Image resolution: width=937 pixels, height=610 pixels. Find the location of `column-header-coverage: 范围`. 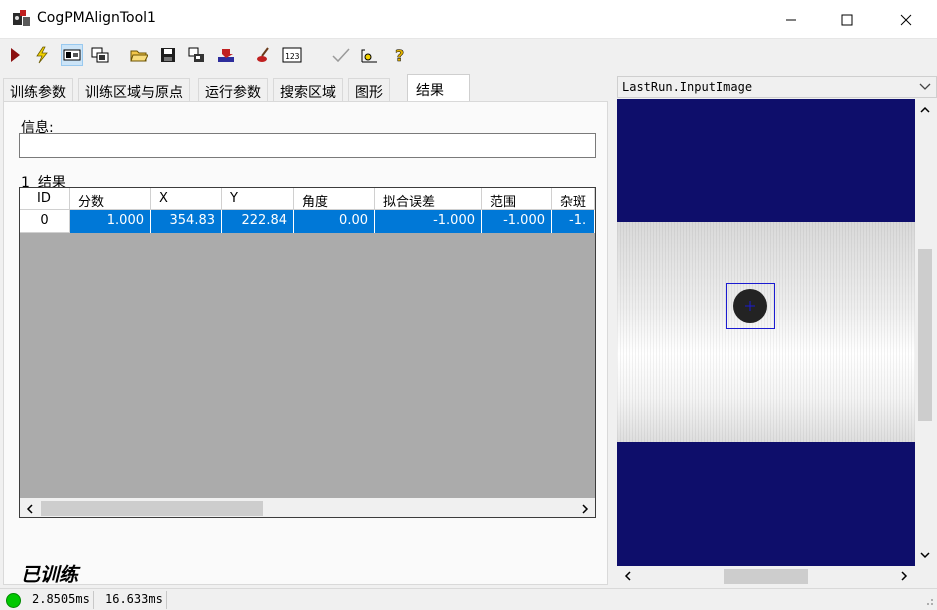

column-header-coverage: 范围 is located at coordinates (517, 199).